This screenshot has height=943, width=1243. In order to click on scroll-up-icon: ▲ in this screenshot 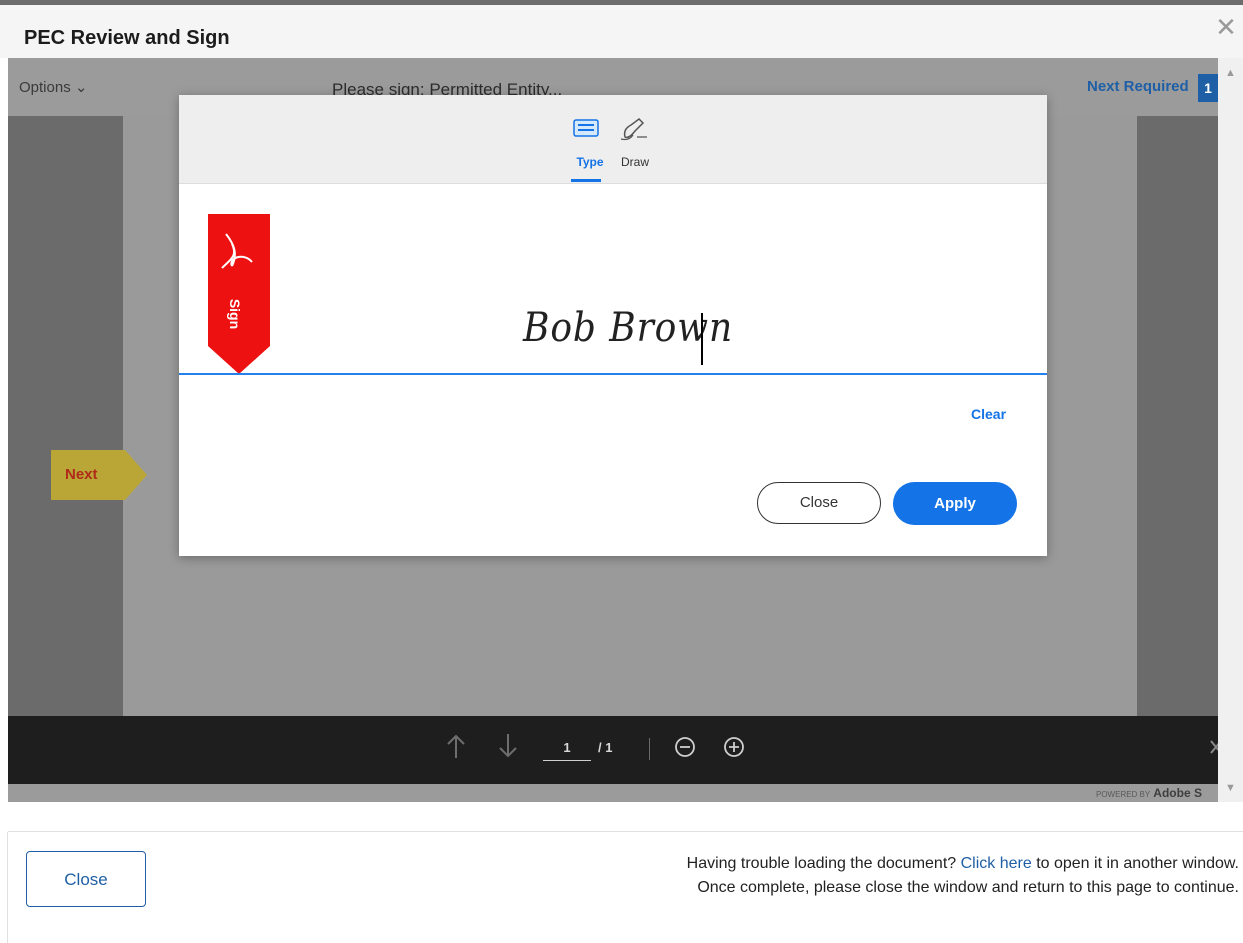, I will do `click(1230, 73)`.